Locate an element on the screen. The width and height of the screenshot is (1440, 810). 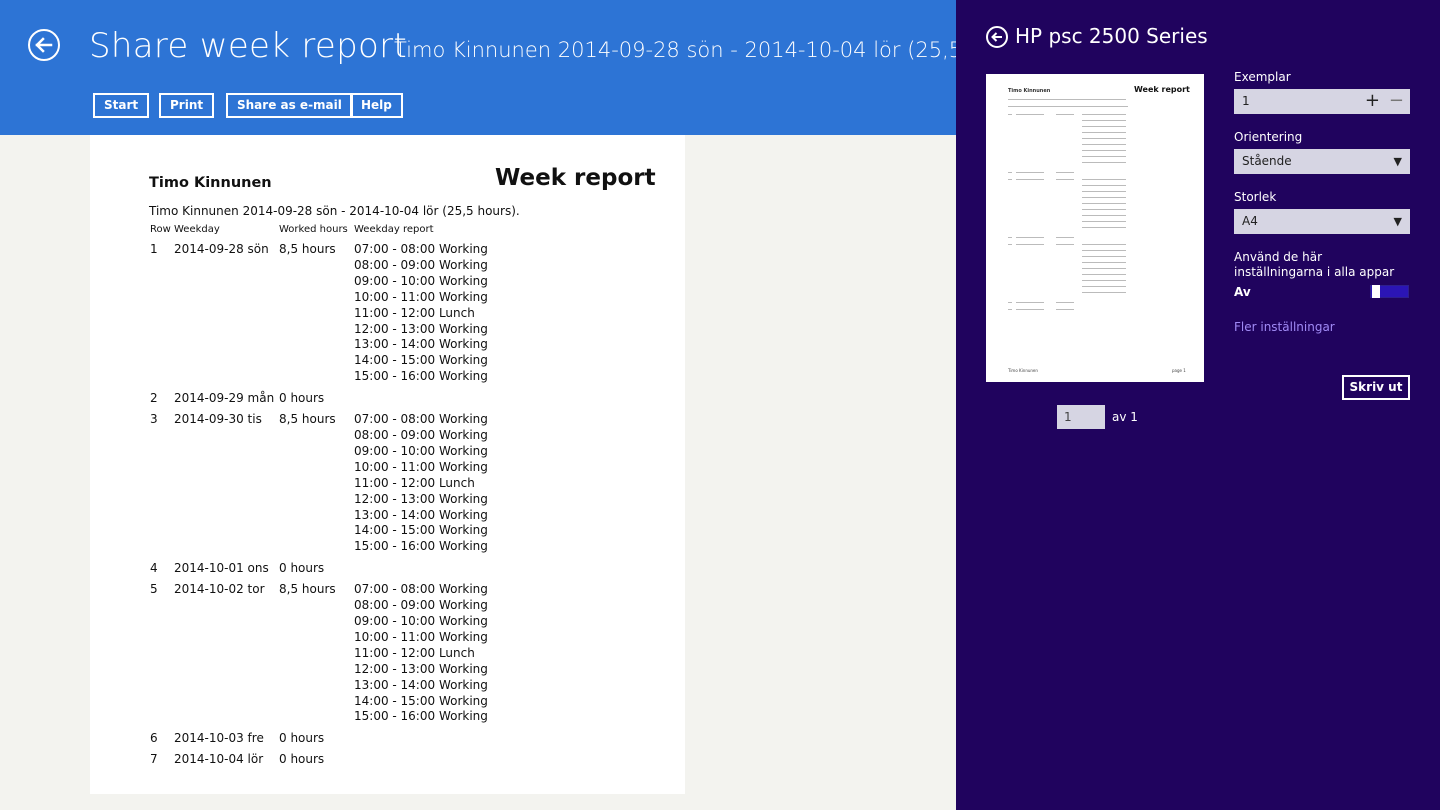
row-number: 5 is located at coordinates (154, 589).